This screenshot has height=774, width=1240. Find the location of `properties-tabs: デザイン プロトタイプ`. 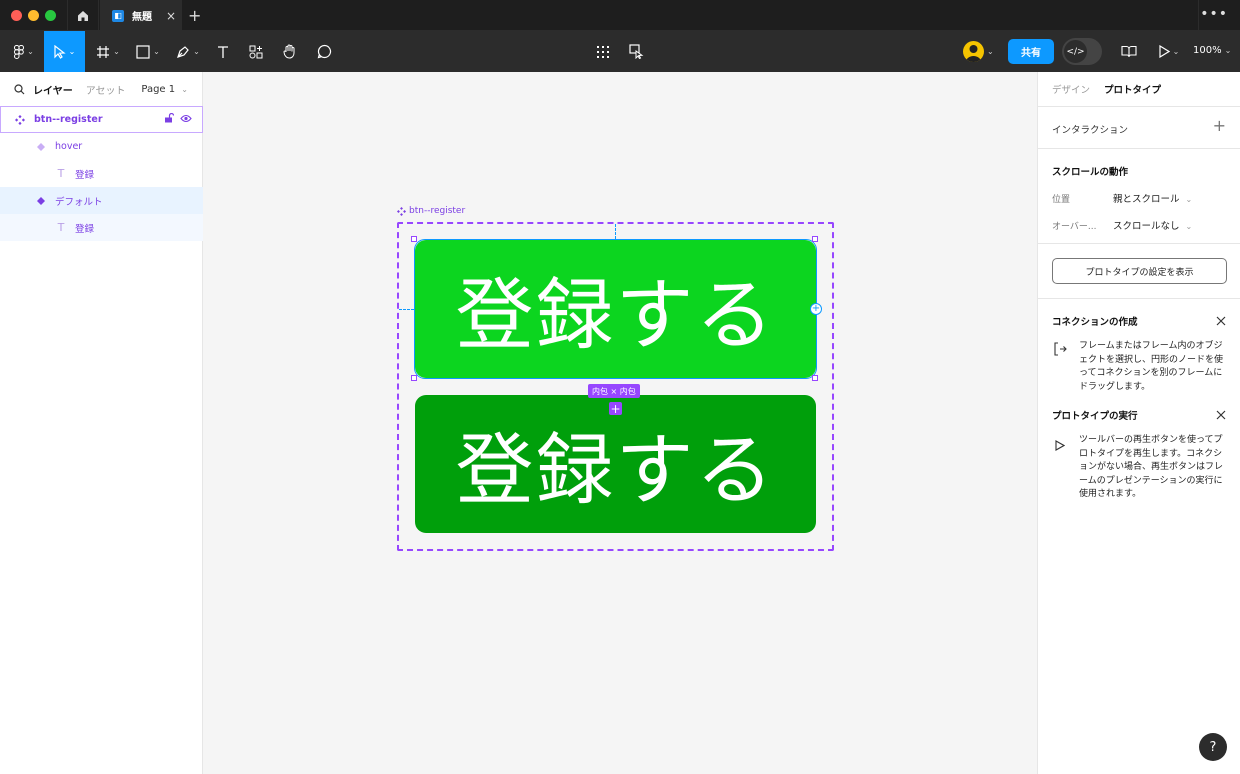

properties-tabs: デザイン プロトタイプ is located at coordinates (1139, 89).